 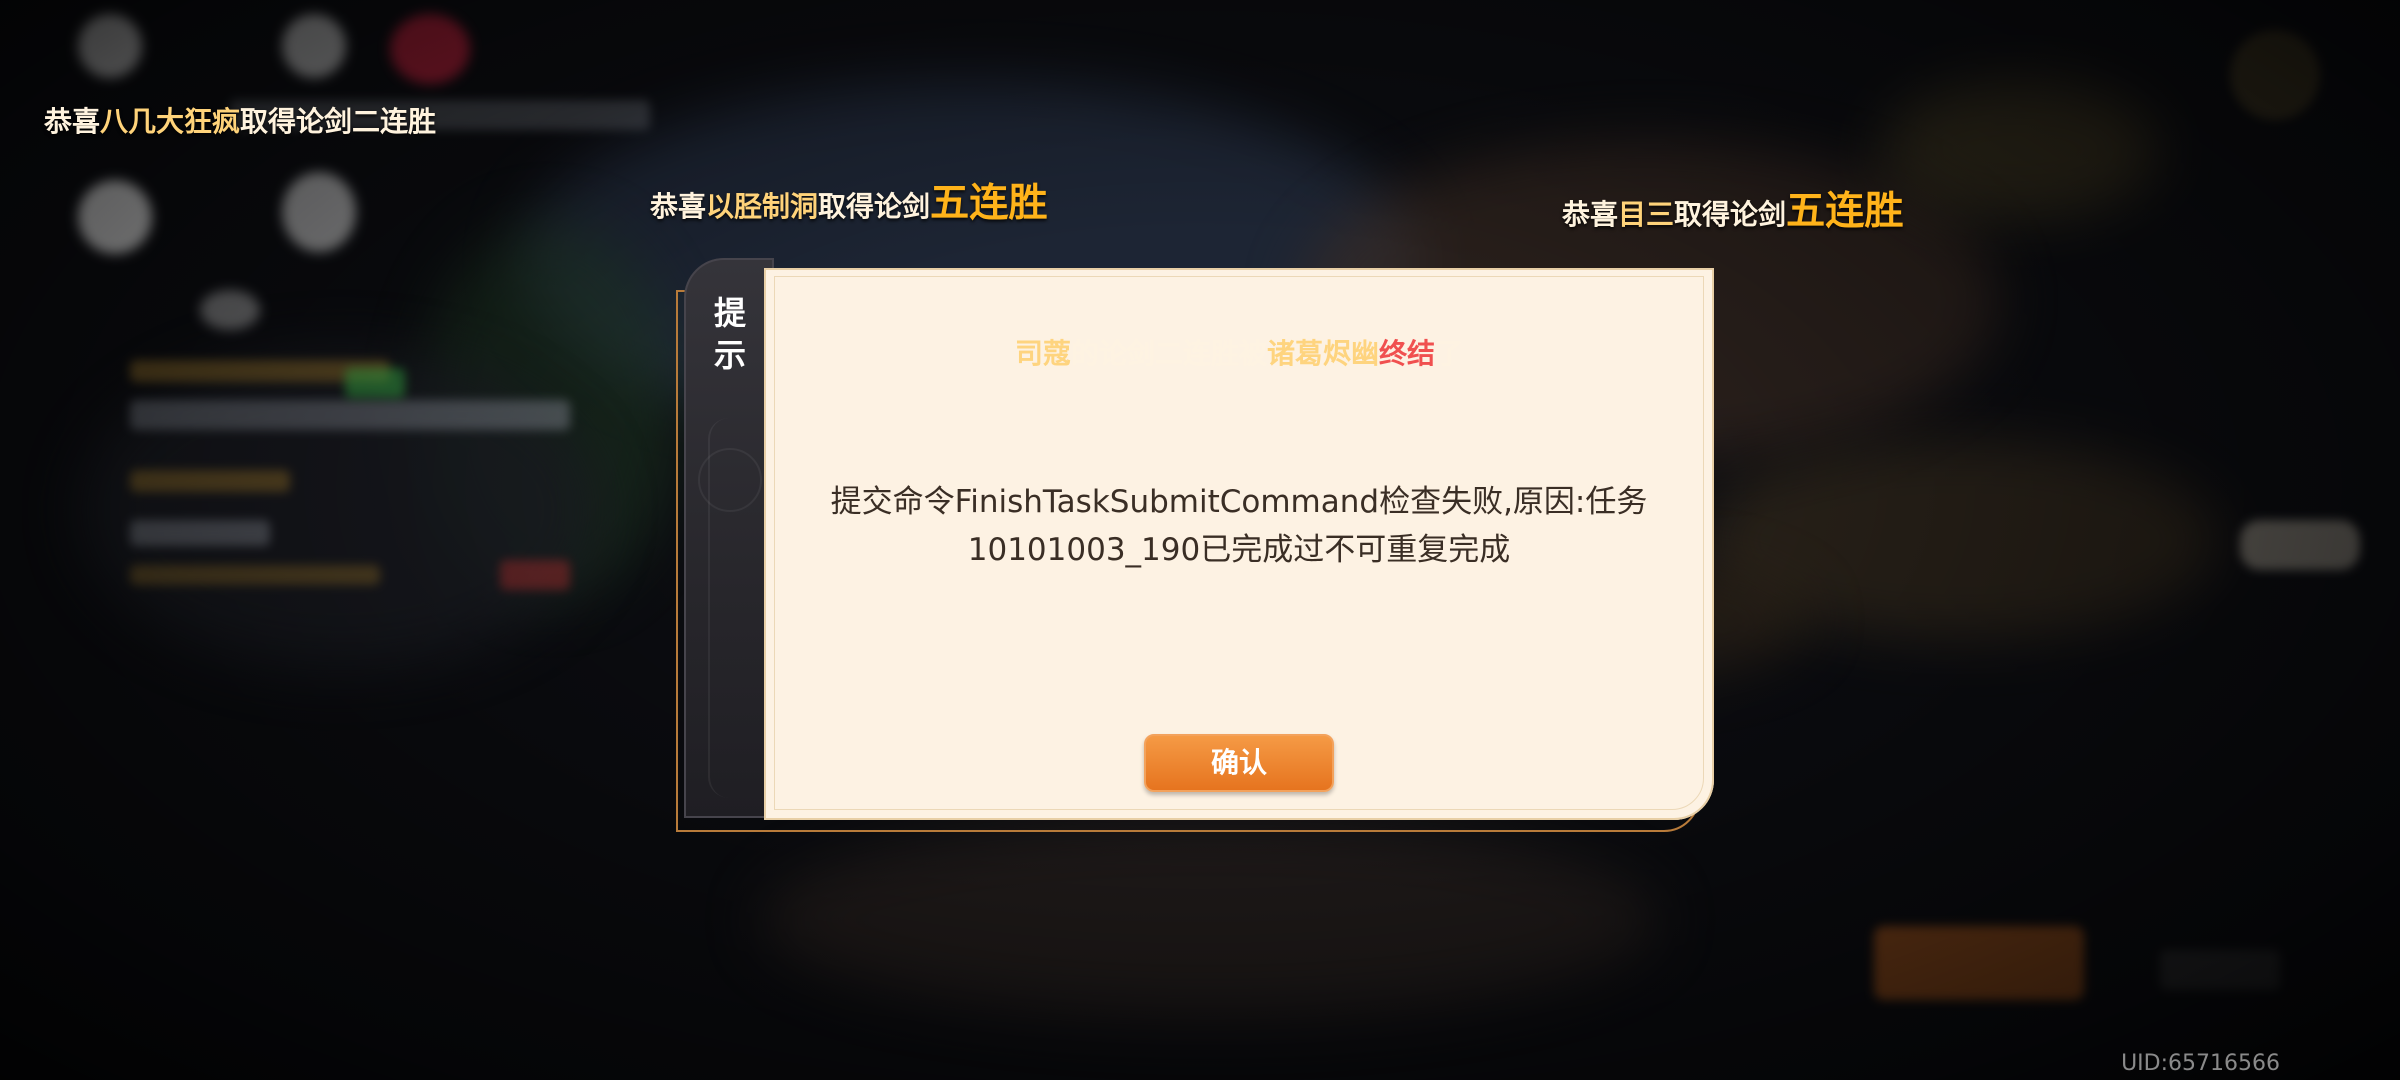 I want to click on tab-ornament, so click(x=730, y=480).